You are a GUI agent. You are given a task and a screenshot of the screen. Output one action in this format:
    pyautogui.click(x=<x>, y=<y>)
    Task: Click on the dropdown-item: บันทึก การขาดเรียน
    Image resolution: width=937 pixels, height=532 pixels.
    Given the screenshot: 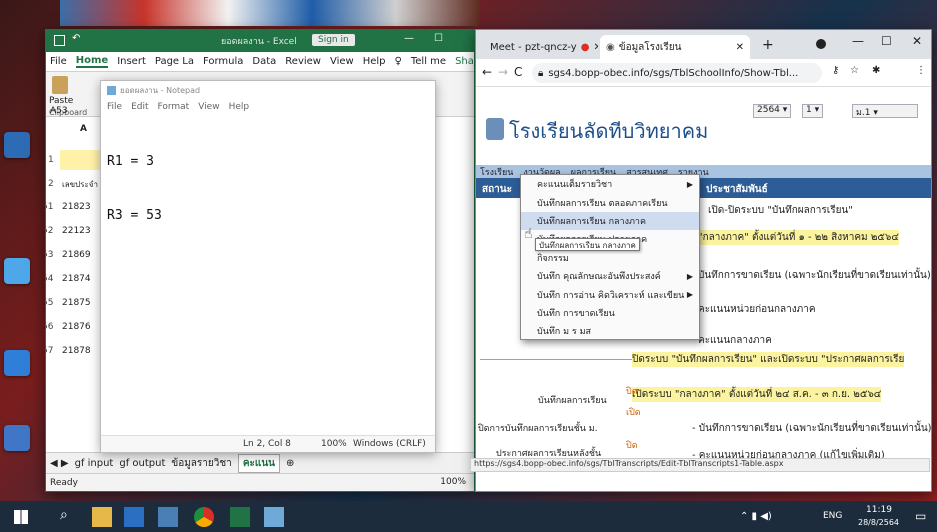 What is the action you would take?
    pyautogui.click(x=610, y=313)
    